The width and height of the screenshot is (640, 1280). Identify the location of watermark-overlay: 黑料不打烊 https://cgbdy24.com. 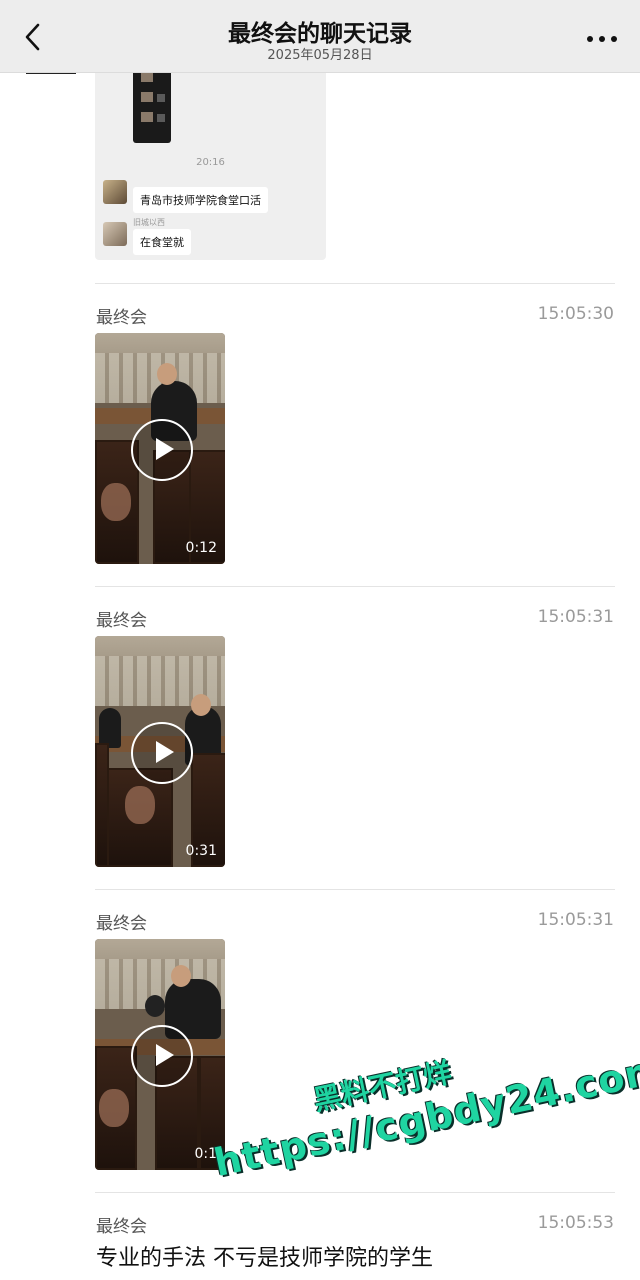
(421, 1120).